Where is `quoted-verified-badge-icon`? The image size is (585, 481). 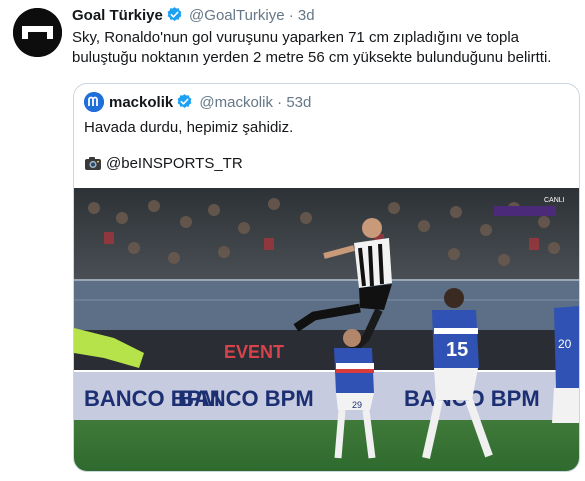
quoted-verified-badge-icon is located at coordinates (184, 104).